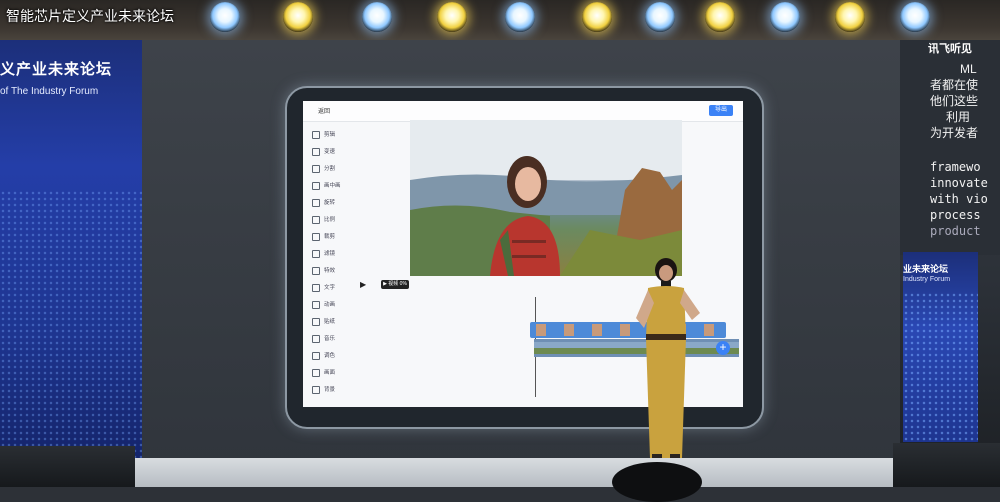 The height and width of the screenshot is (502, 1000). What do you see at coordinates (323, 355) in the screenshot?
I see `tool-item: 调色` at bounding box center [323, 355].